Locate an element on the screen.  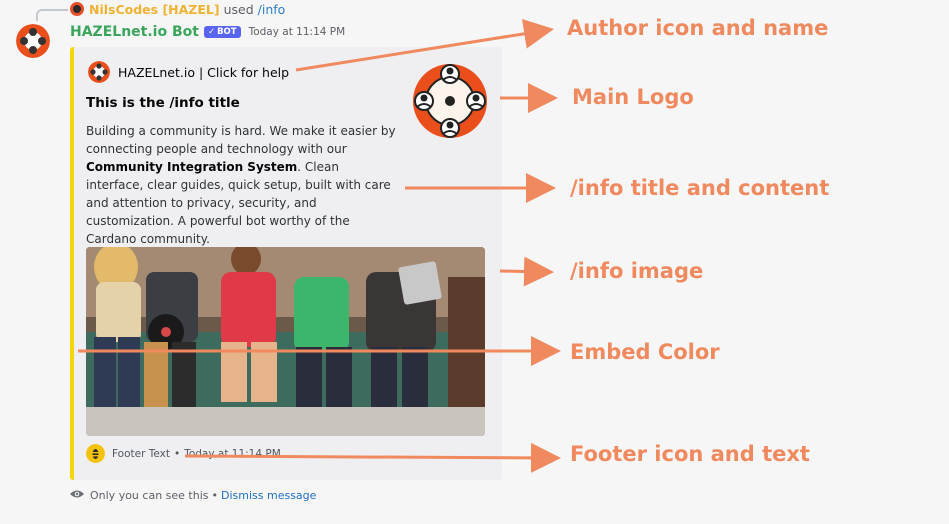
arrow-image is located at coordinates (526, 271).